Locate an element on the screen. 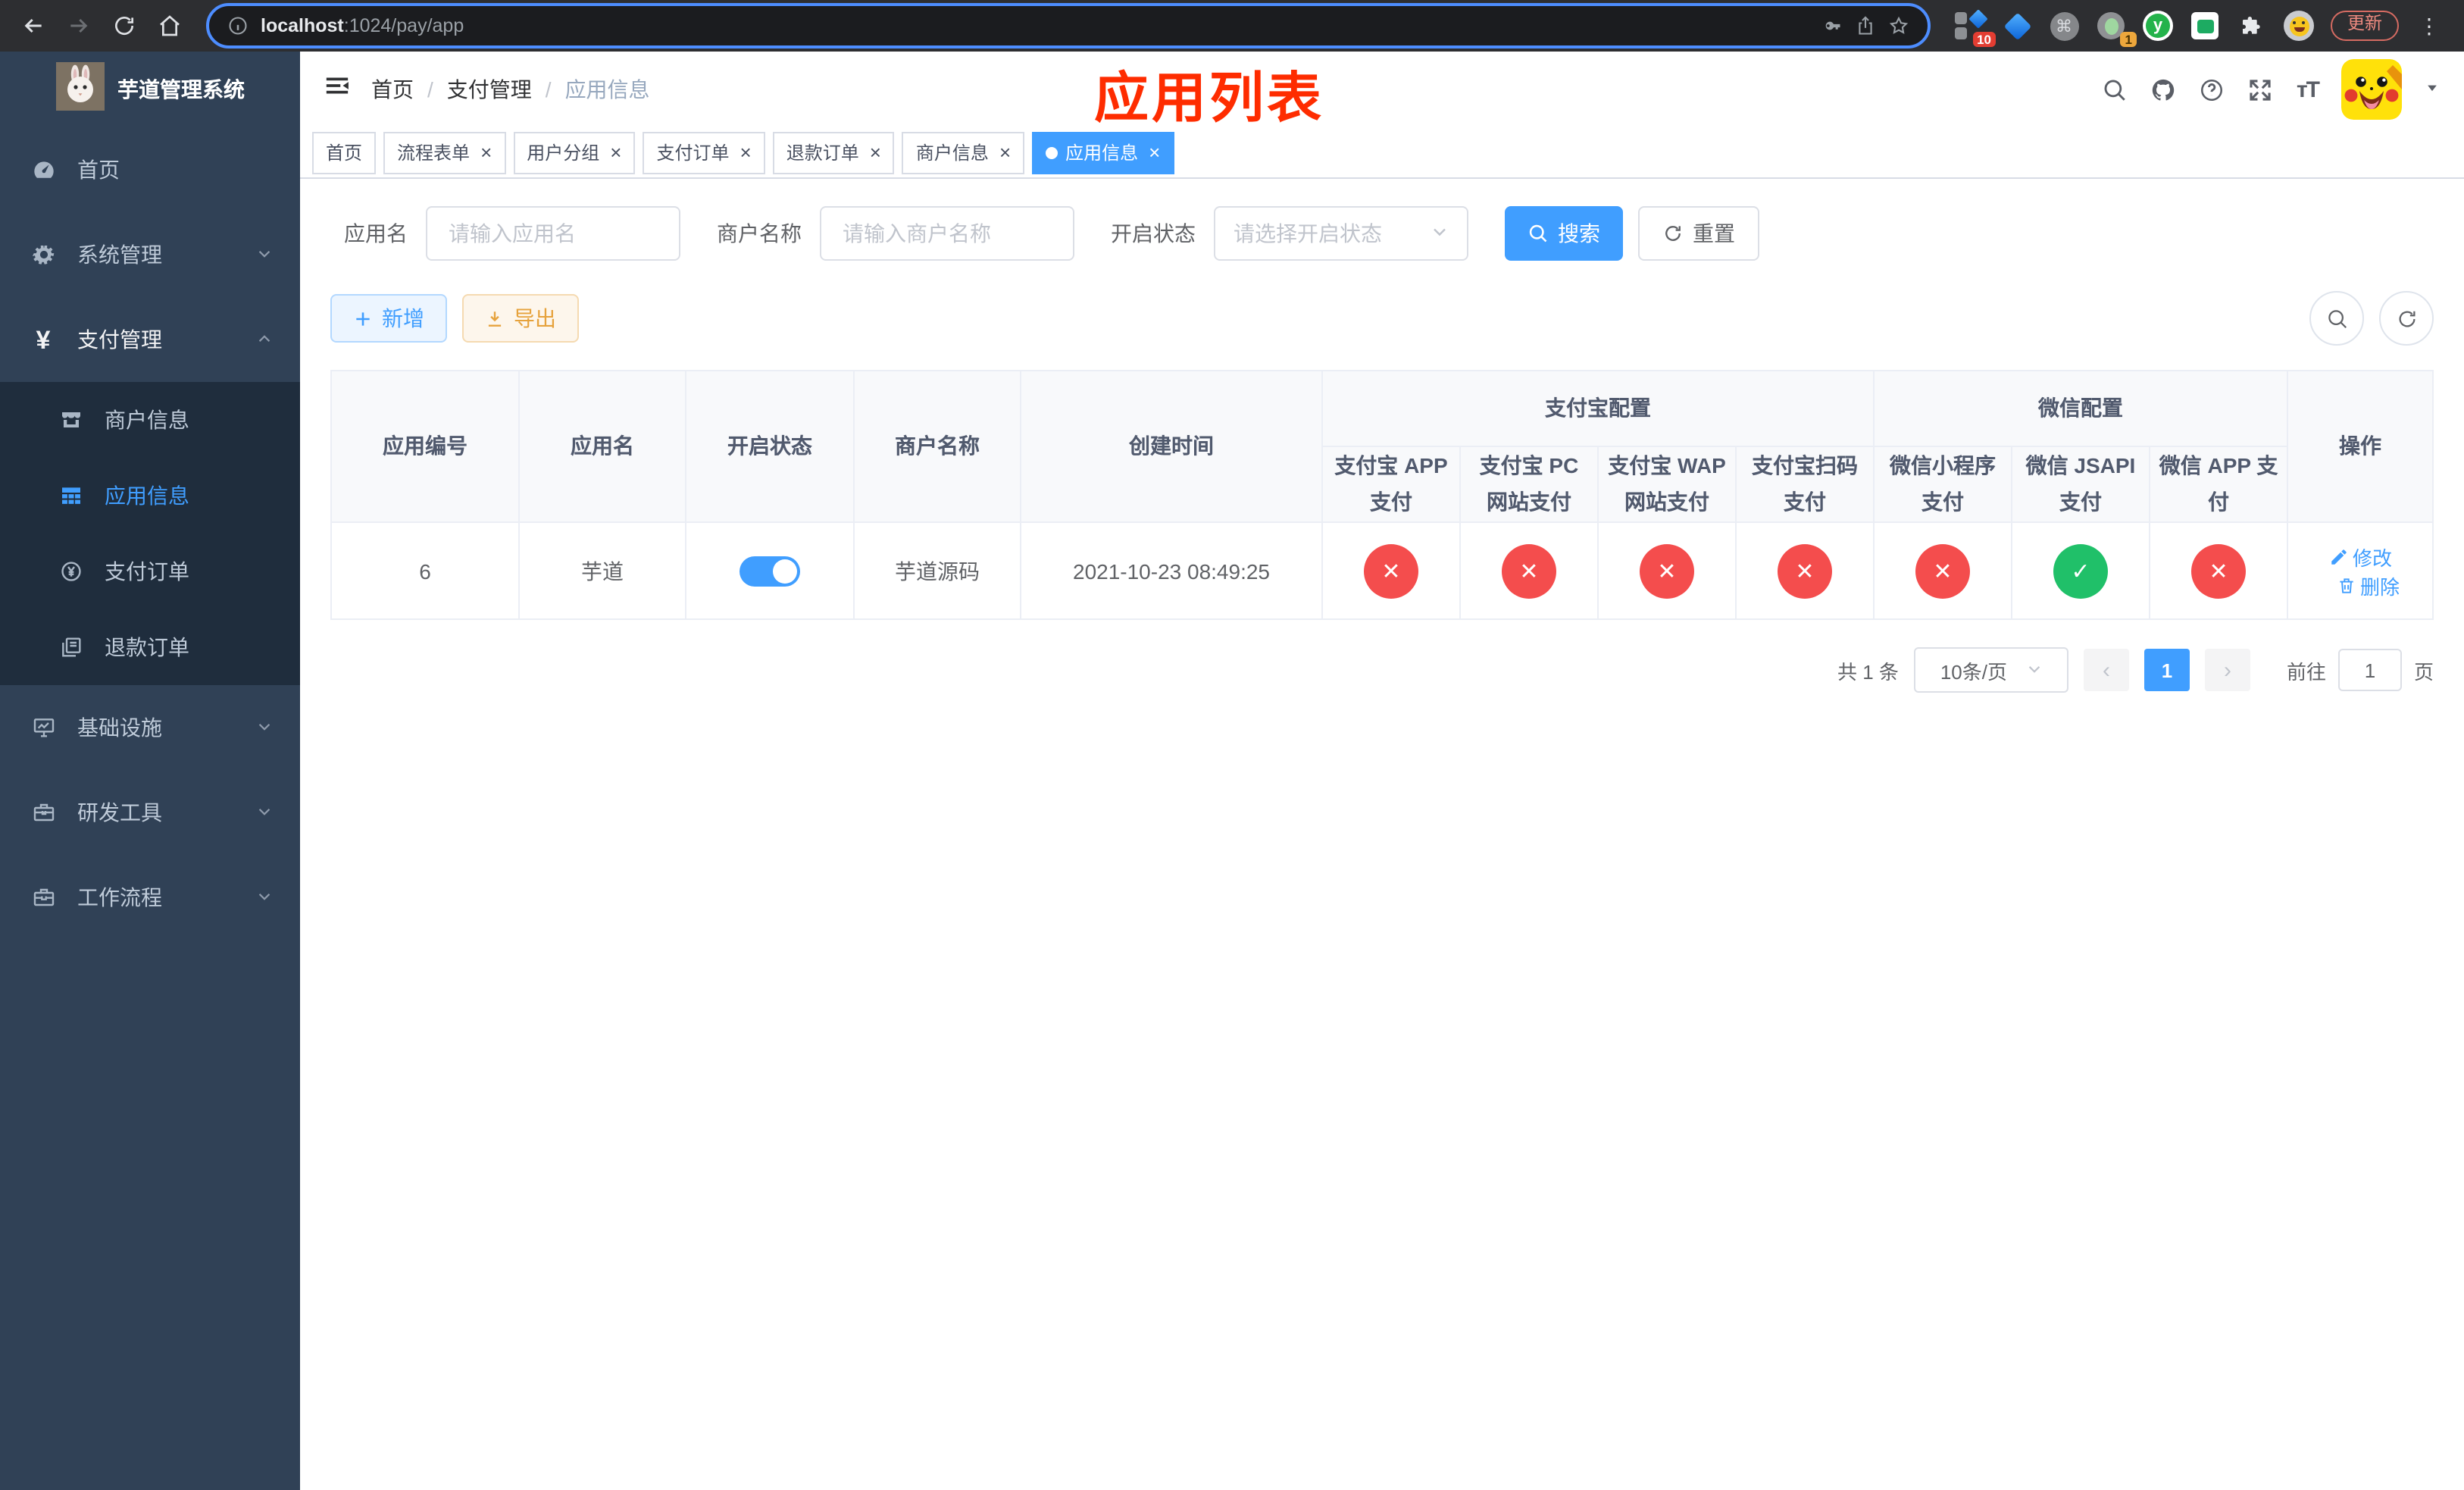 The image size is (2464, 1490). browser-home-icon is located at coordinates (170, 26).